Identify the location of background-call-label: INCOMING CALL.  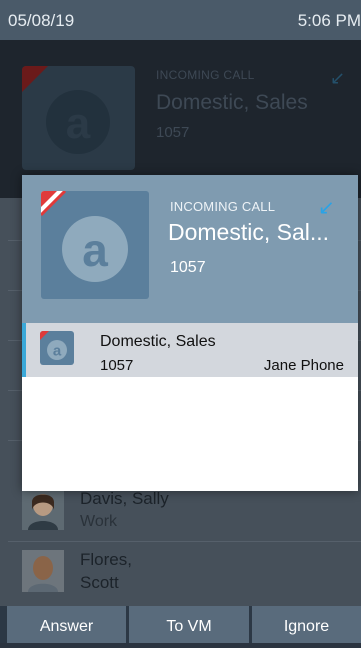
(205, 75).